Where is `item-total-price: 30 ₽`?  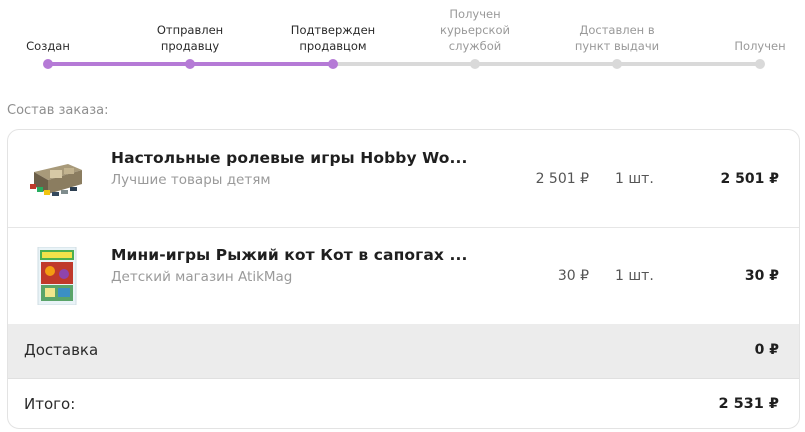 item-total-price: 30 ₽ is located at coordinates (761, 276).